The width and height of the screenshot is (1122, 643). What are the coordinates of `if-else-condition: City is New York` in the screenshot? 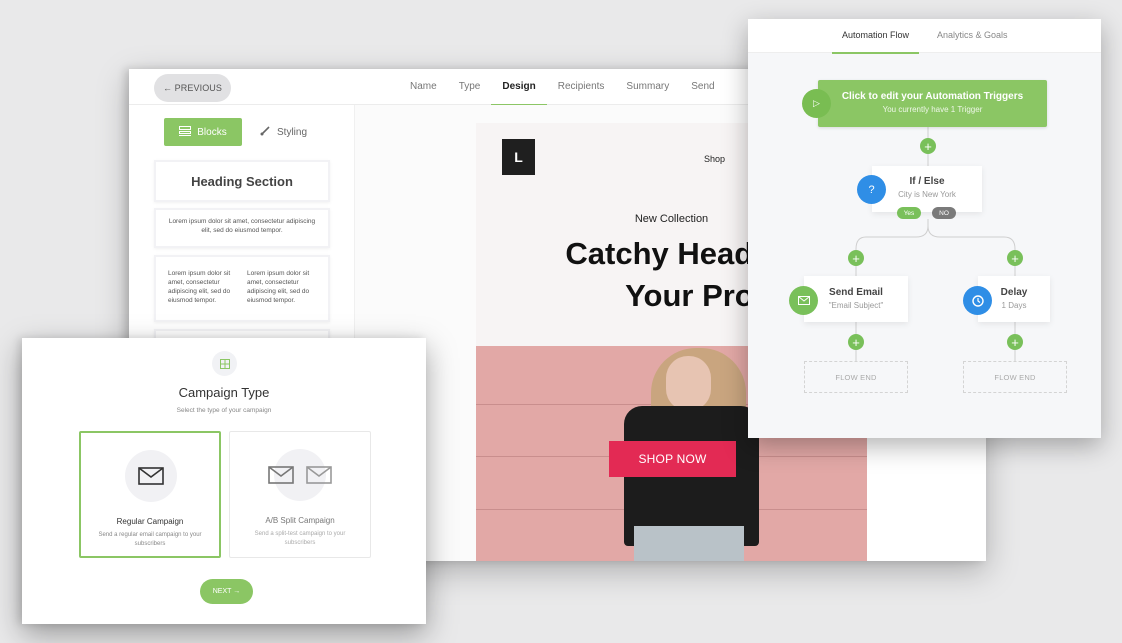 It's located at (927, 194).